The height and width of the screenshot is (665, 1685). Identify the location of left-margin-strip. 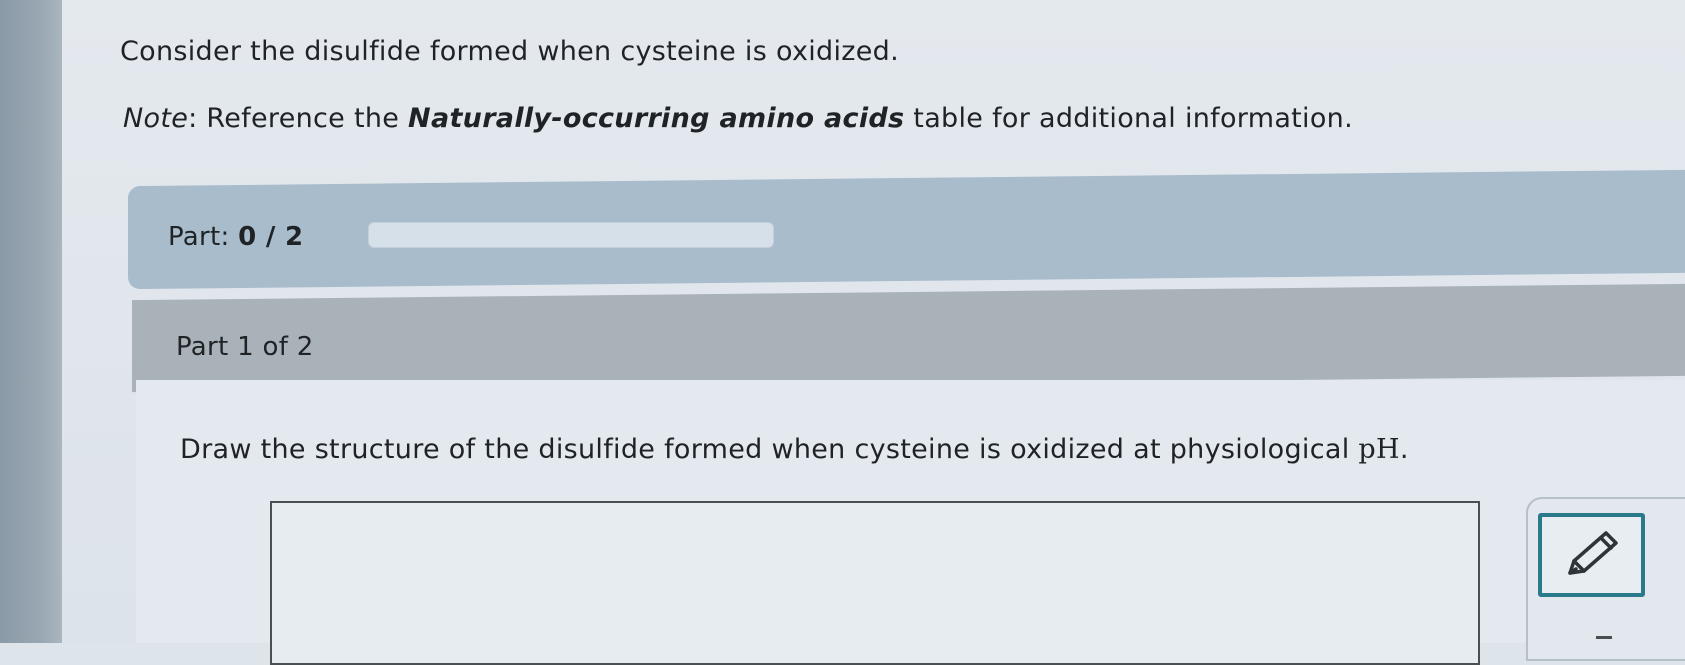
(31, 321).